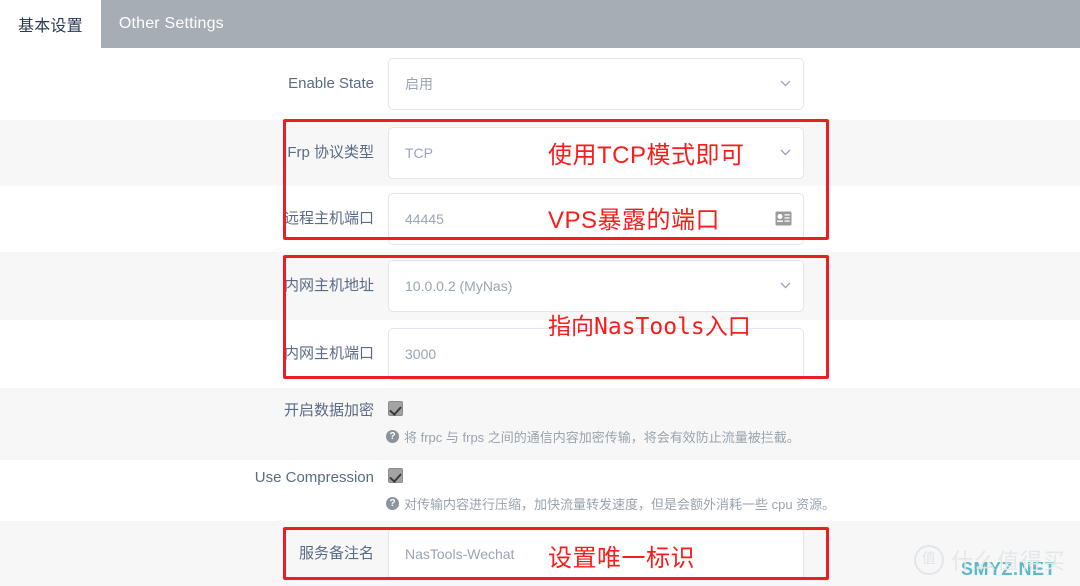 The width and height of the screenshot is (1080, 586). Describe the element at coordinates (928, 560) in the screenshot. I see `watermark-badge-icon: 值` at that location.